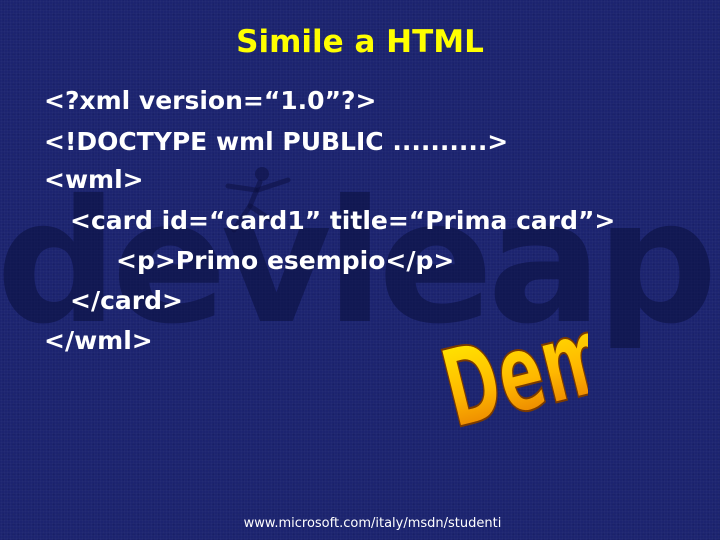  I want to click on demo-logo-icon: Demo, so click(509, 381).